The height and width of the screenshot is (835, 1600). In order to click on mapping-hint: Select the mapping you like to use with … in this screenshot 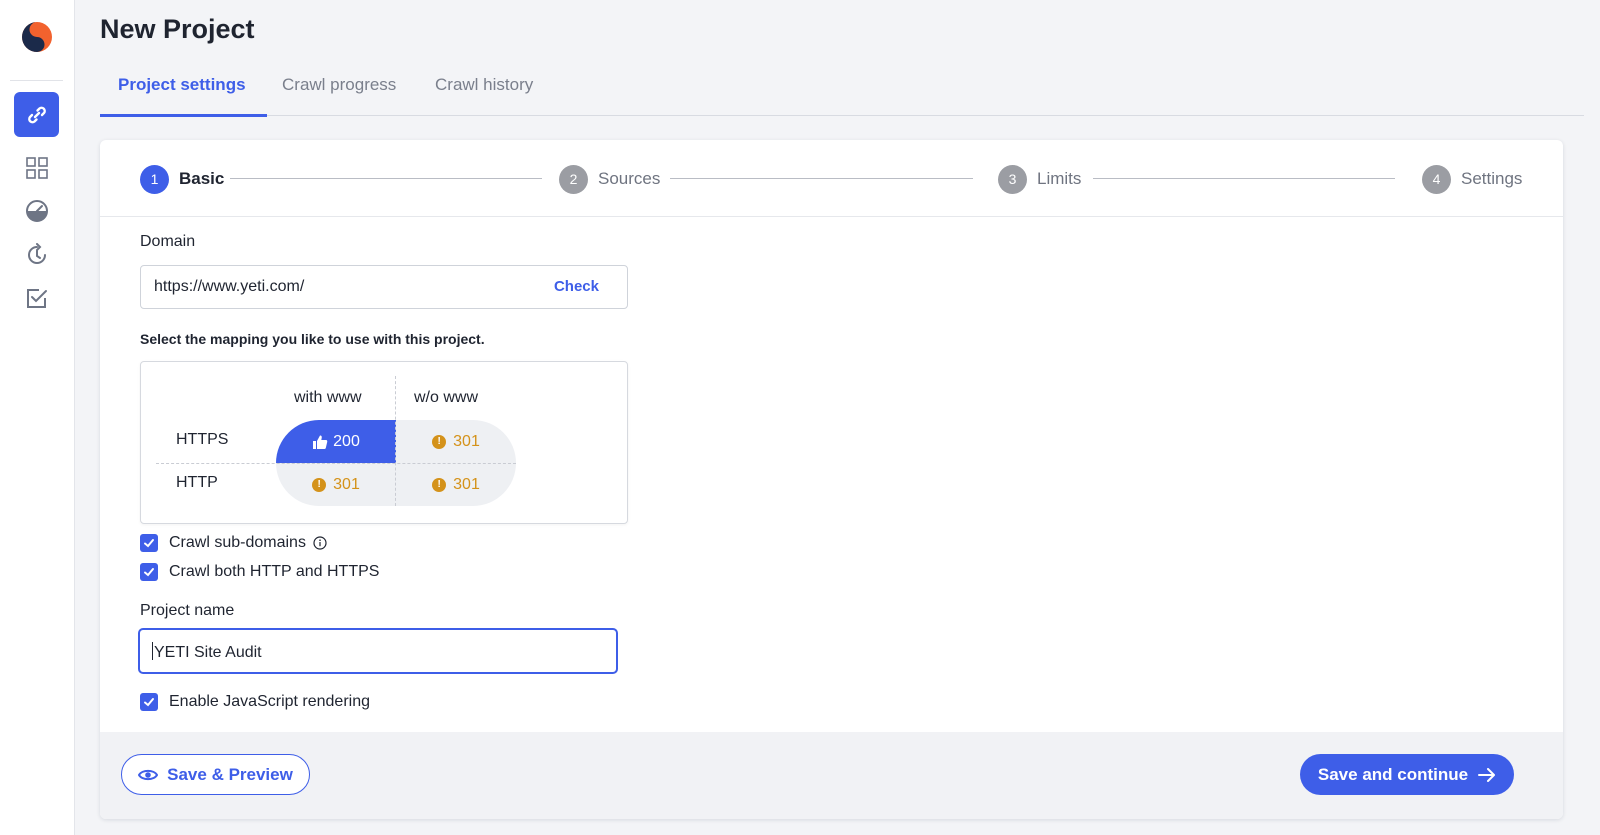, I will do `click(312, 339)`.